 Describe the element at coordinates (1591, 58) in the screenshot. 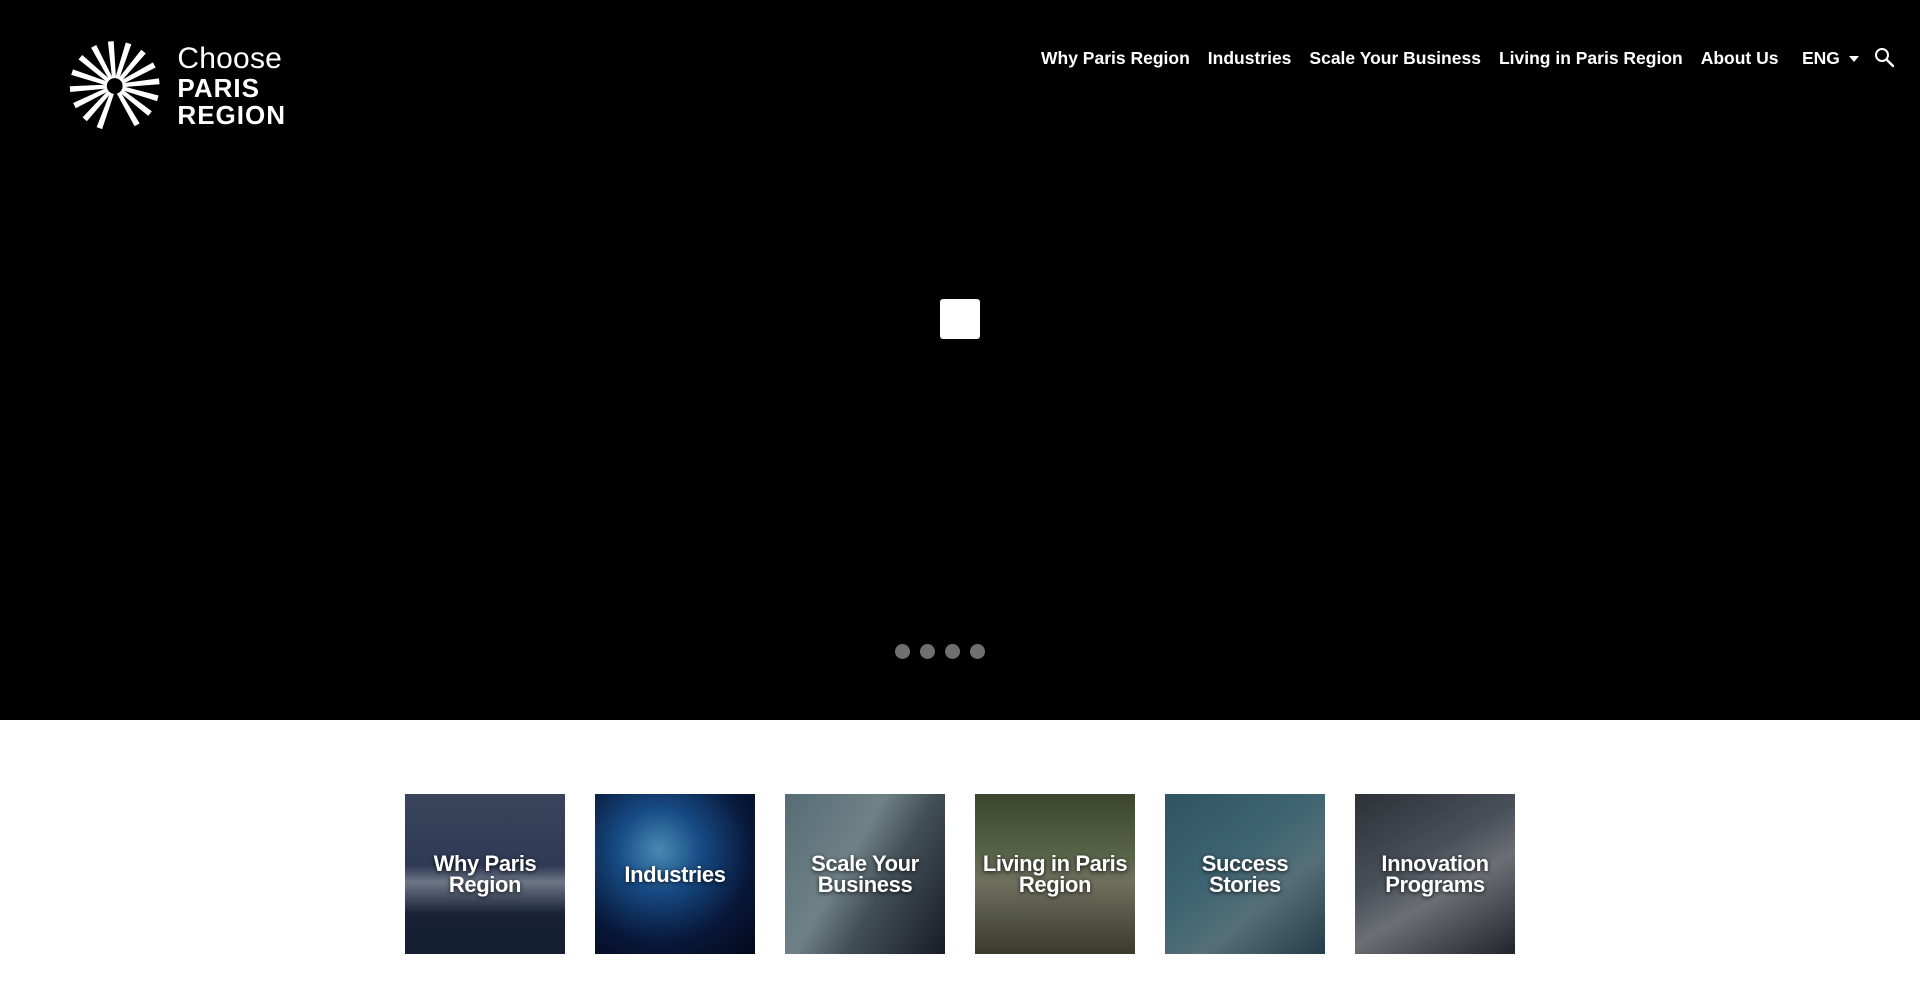

I see `nav-living-in-paris-region: Living in Paris Region` at that location.